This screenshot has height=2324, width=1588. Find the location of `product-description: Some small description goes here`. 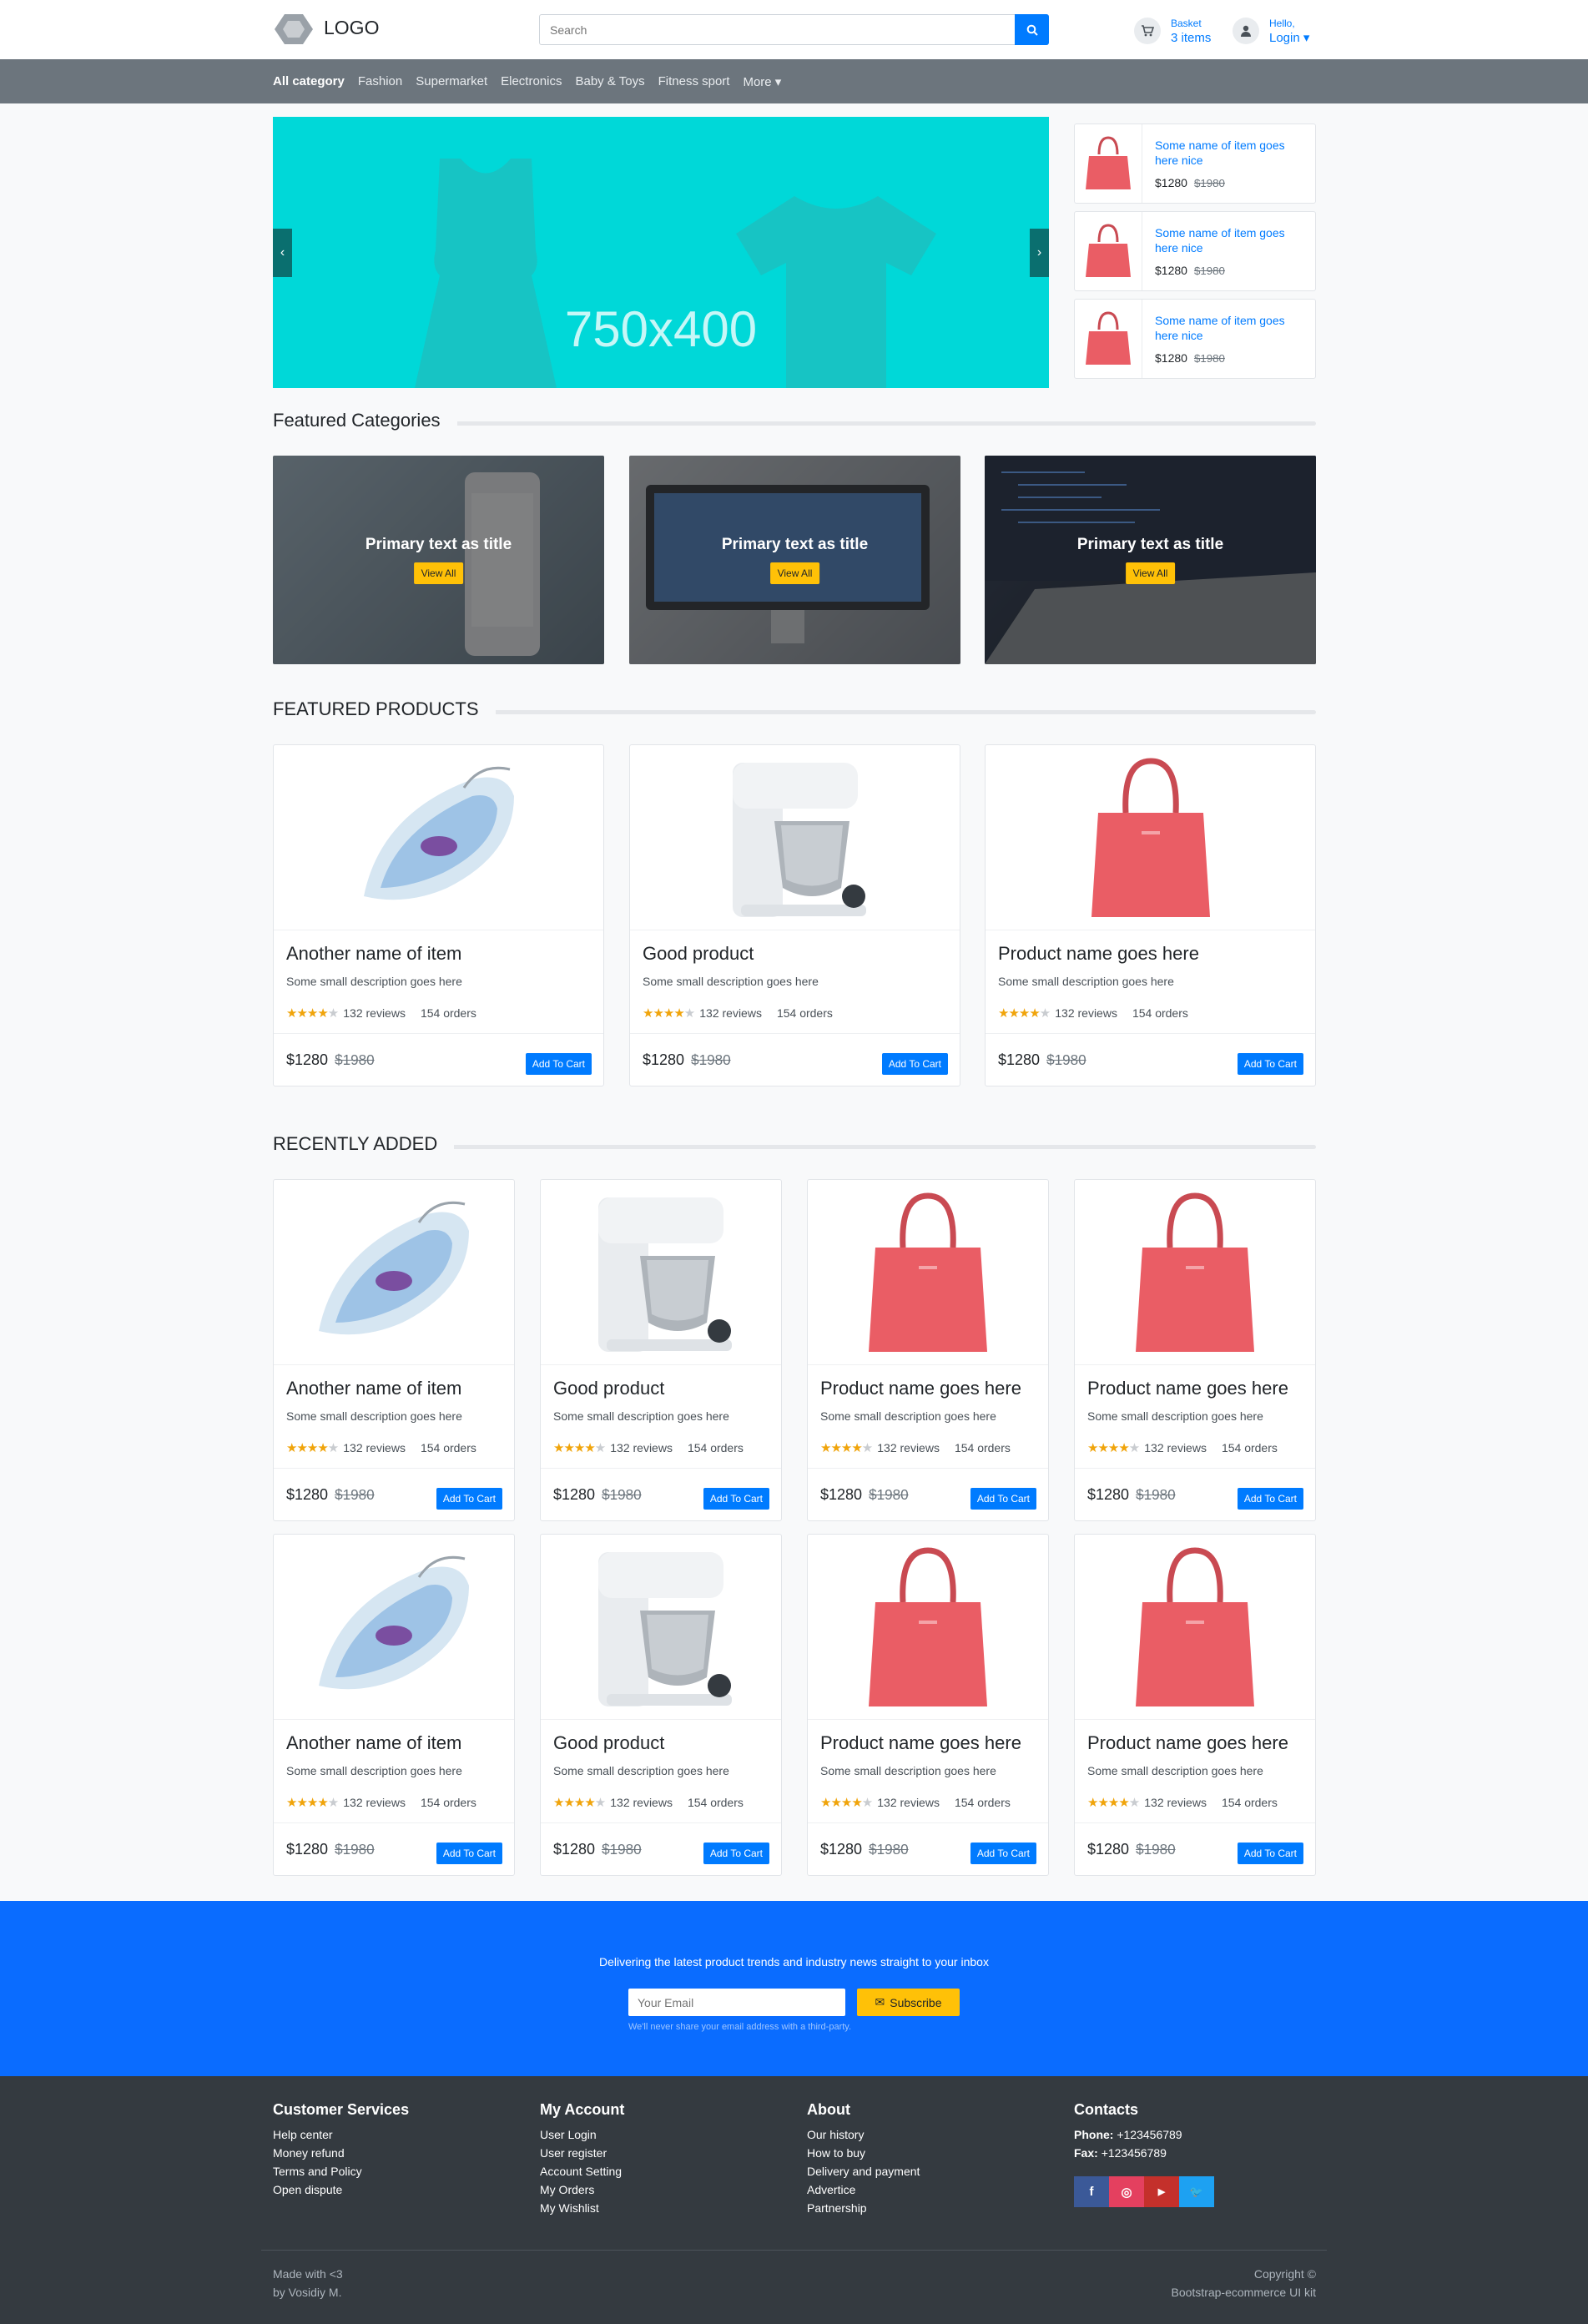

product-description: Some small description goes here is located at coordinates (374, 1770).